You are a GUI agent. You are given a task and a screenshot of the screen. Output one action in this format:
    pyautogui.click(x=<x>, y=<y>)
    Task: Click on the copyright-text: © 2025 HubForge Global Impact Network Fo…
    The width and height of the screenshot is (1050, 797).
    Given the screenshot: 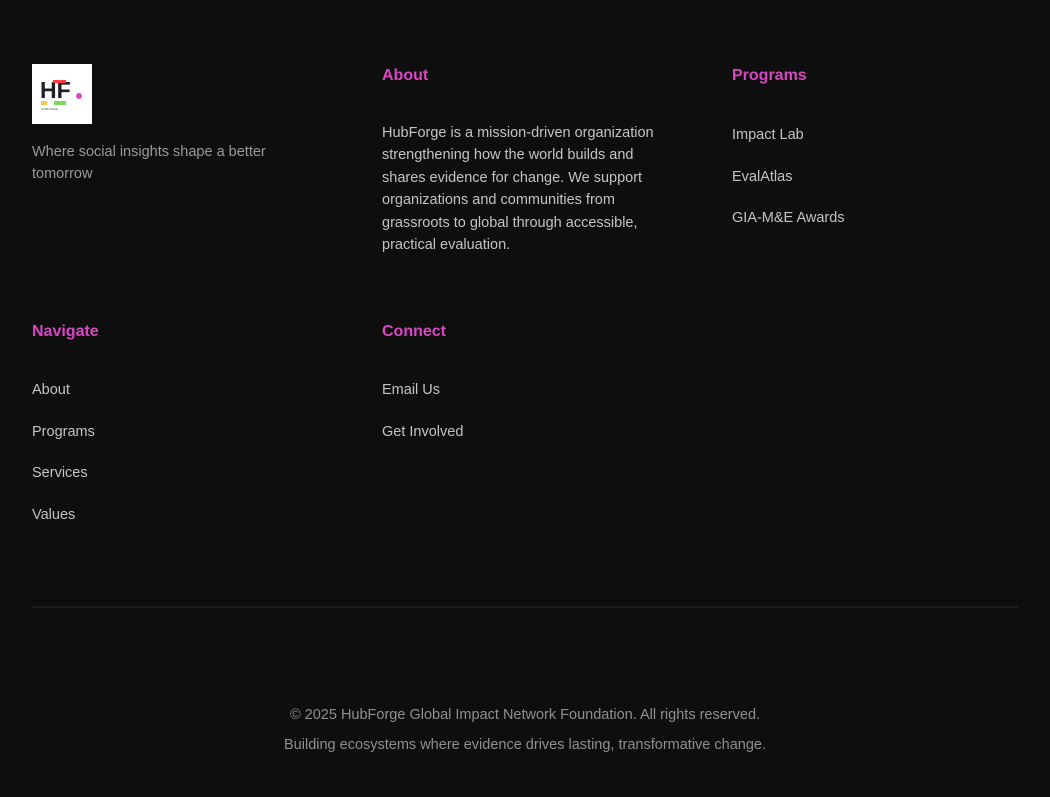 What is the action you would take?
    pyautogui.click(x=525, y=715)
    